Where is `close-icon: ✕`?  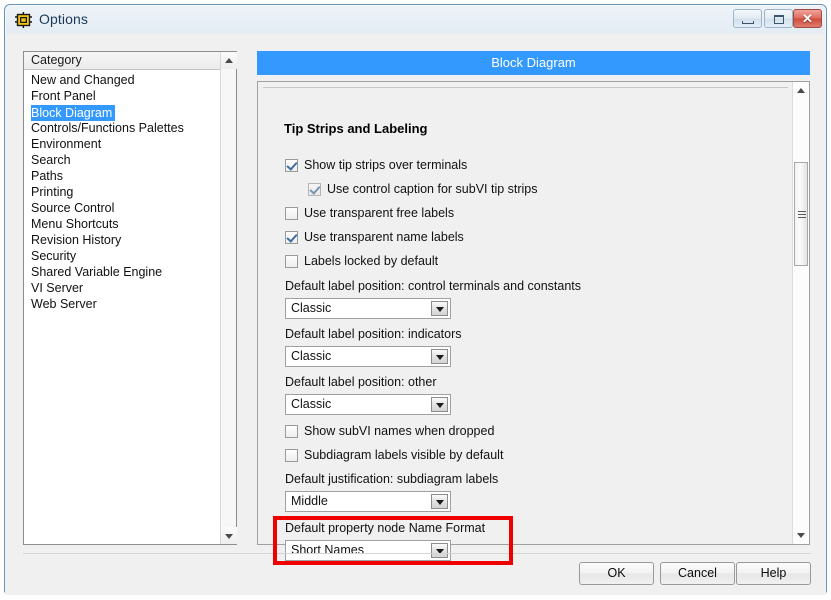 close-icon: ✕ is located at coordinates (807, 18).